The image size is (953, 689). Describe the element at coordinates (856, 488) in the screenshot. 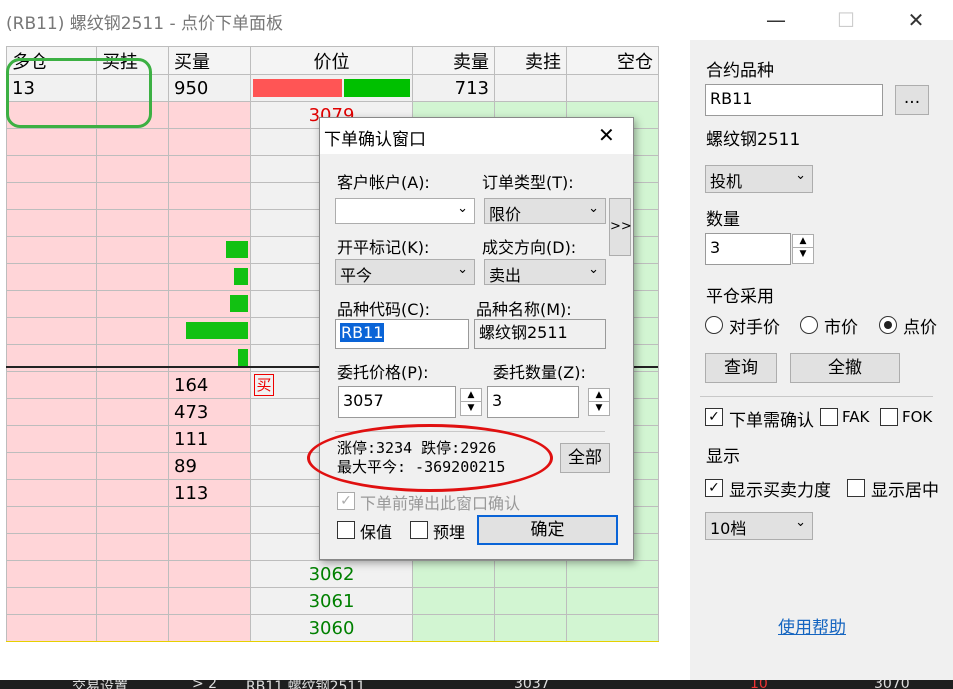

I see `show-center-checkbox` at that location.